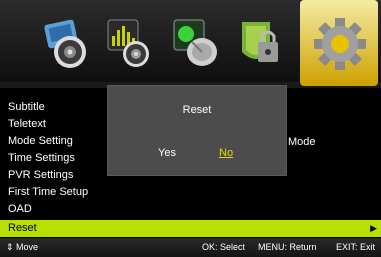  Describe the element at coordinates (26, 107) in the screenshot. I see `menu-item-subtitle: Subtitle` at that location.